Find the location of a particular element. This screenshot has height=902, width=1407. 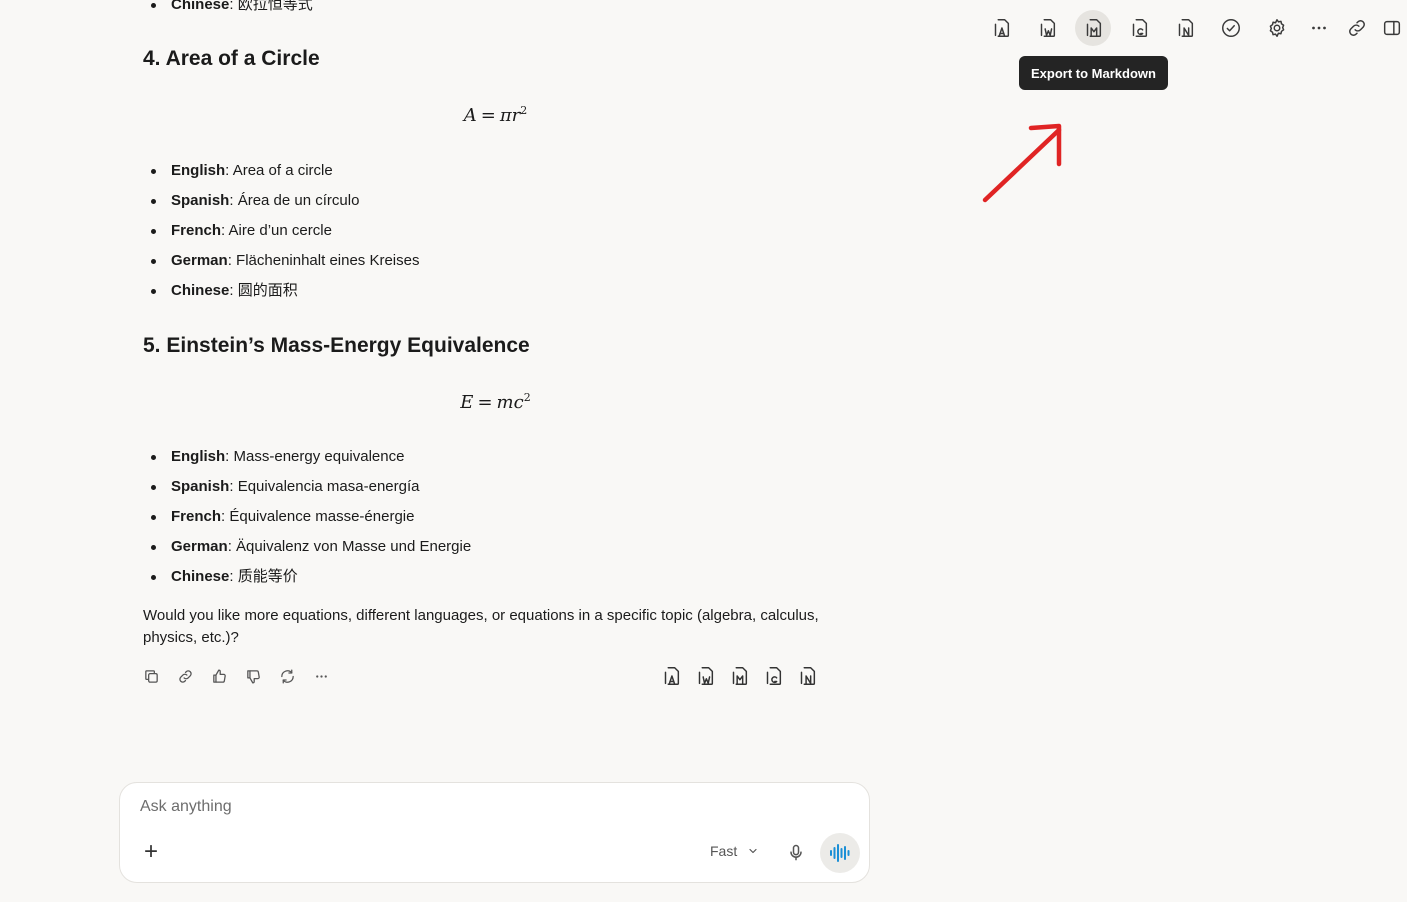

export-pdf-button is located at coordinates (1001, 28).